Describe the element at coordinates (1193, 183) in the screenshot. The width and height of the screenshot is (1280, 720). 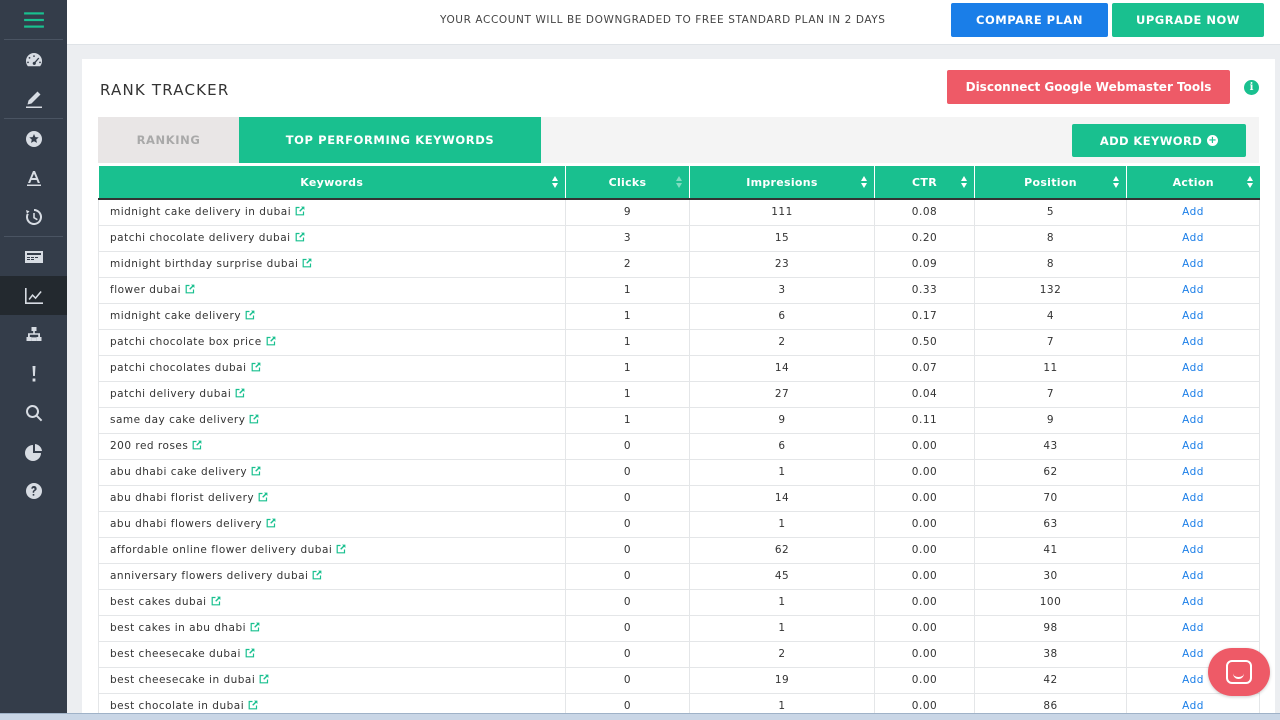
I see `column-header-action: Action` at that location.